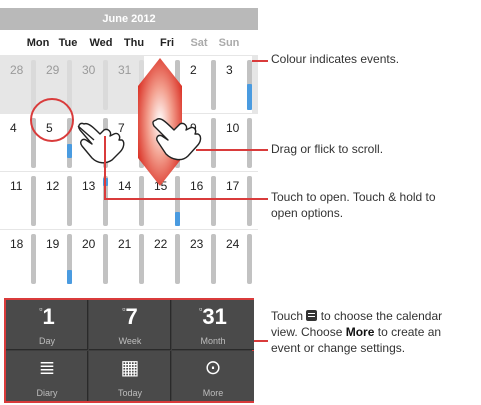  Describe the element at coordinates (129, 19) in the screenshot. I see `month-title: June 2012` at that location.